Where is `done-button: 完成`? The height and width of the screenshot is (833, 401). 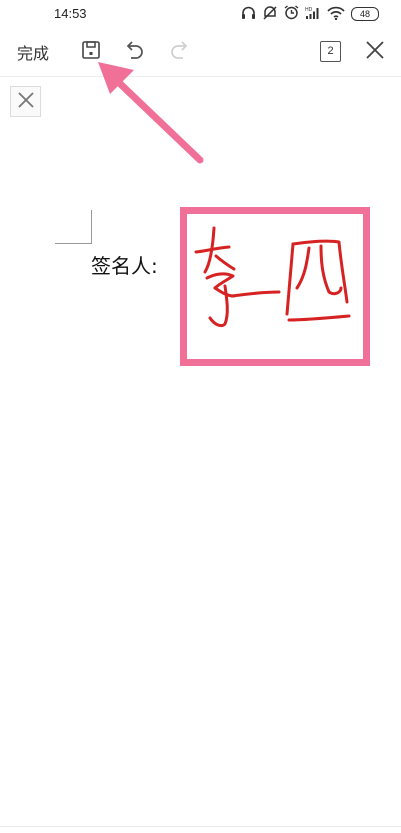 done-button: 完成 is located at coordinates (33, 52).